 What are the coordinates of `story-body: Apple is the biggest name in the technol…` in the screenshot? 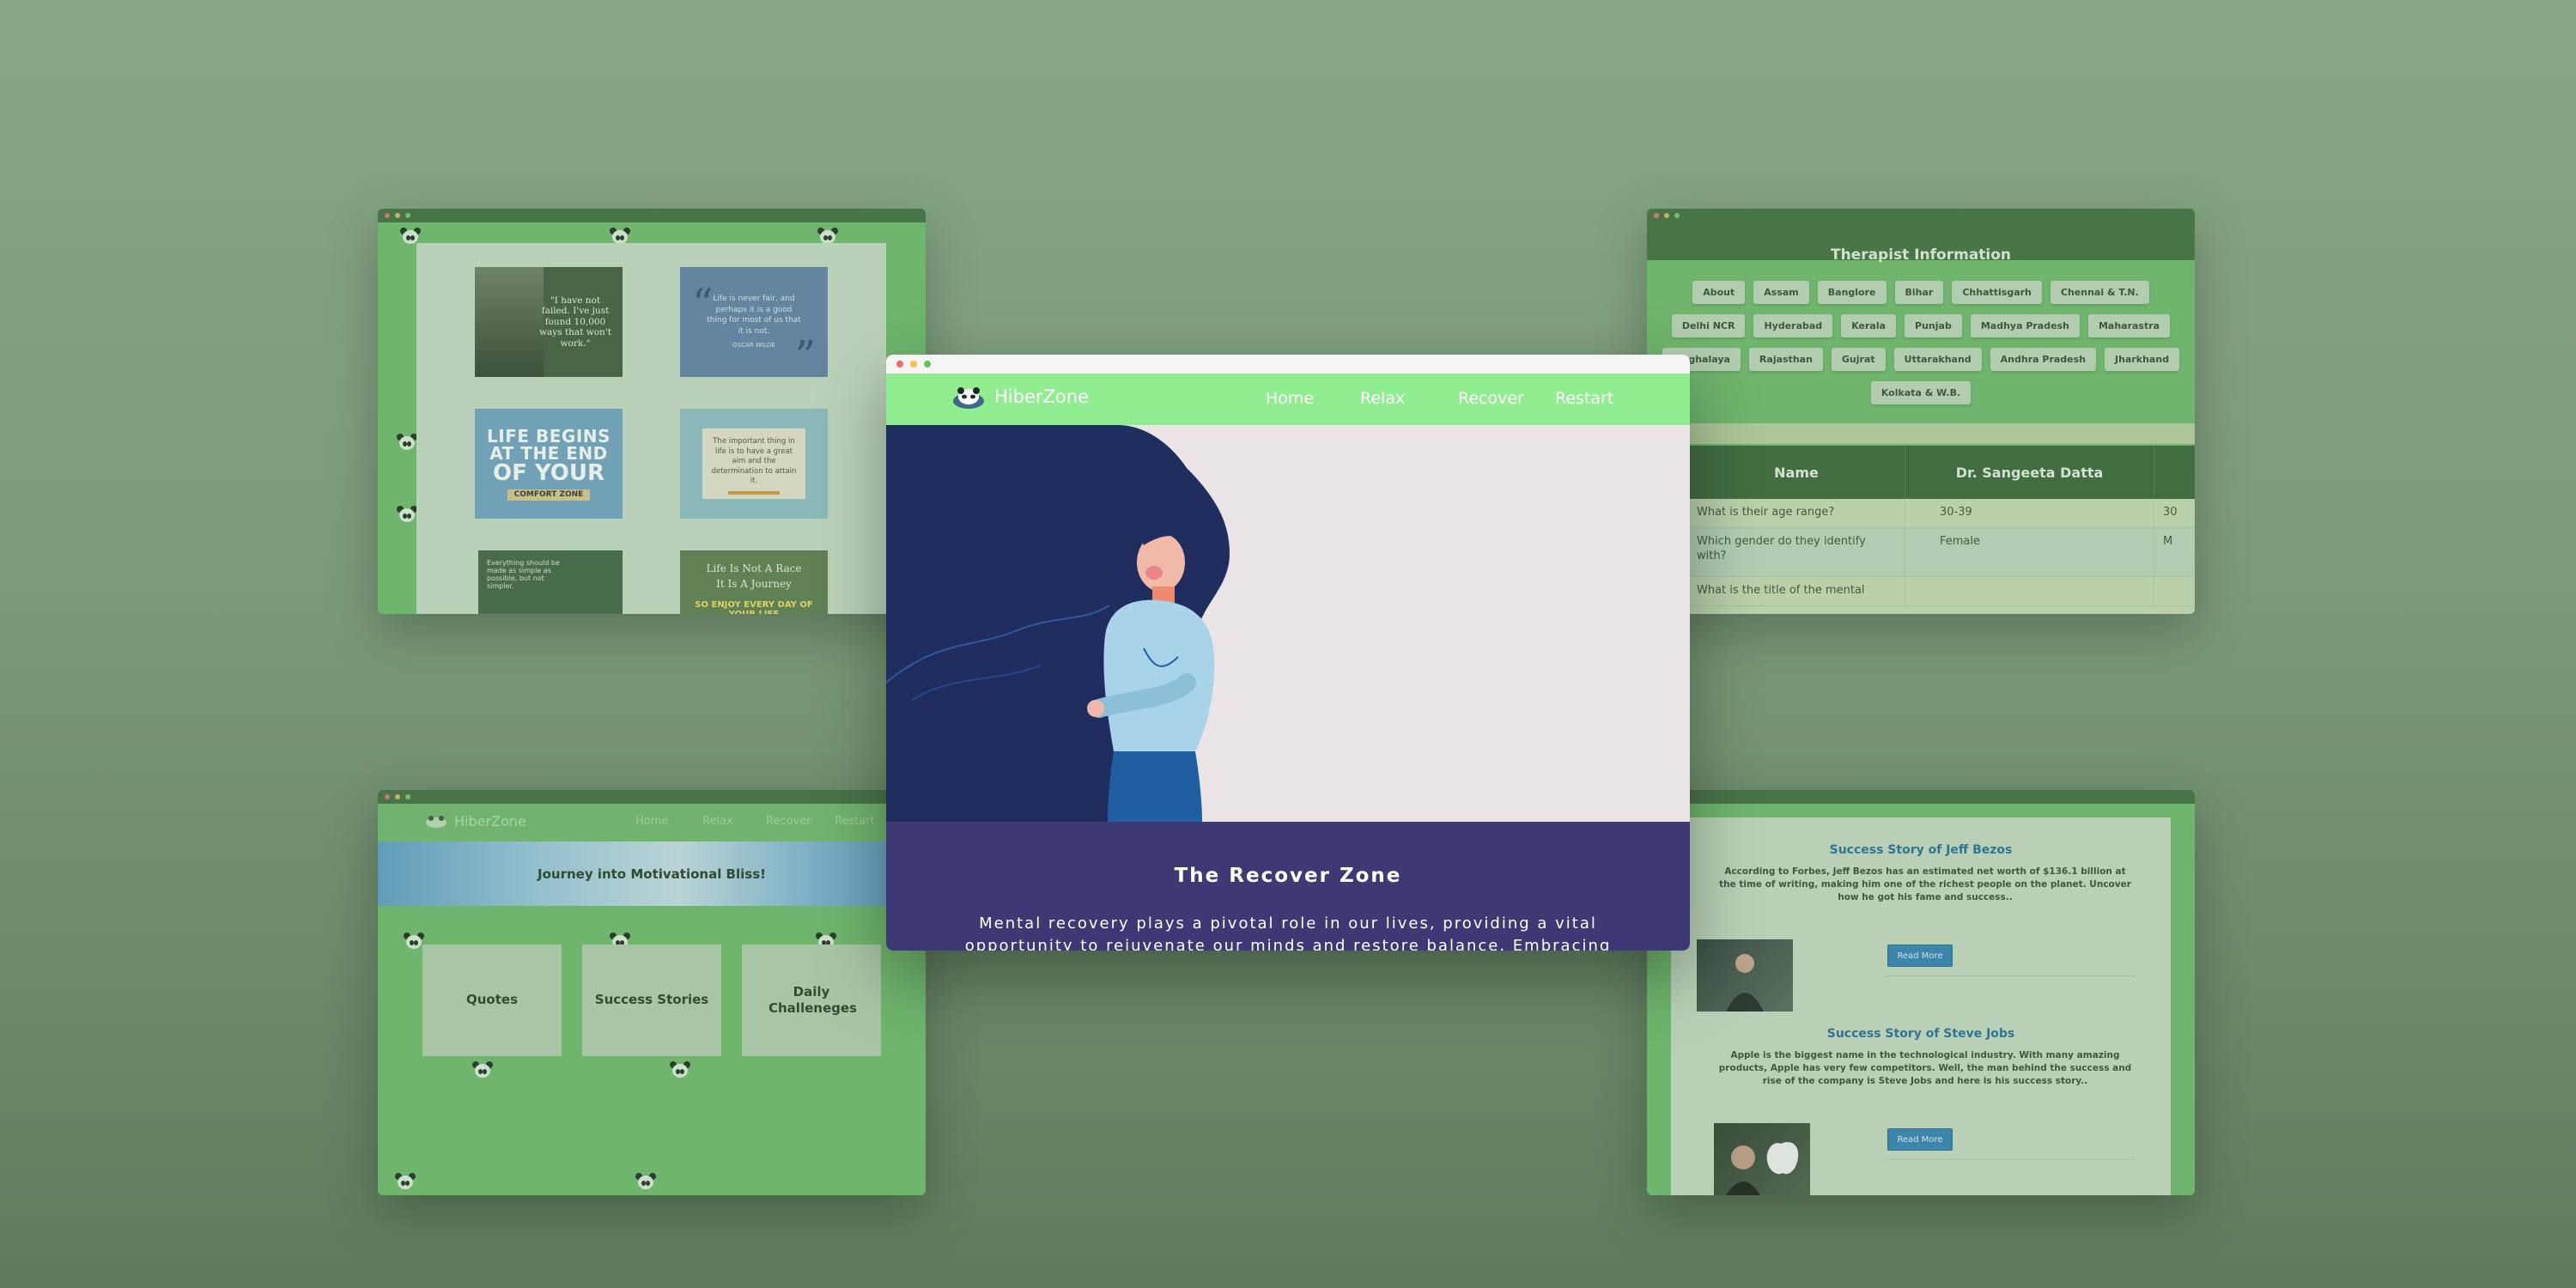 It's located at (1925, 1068).